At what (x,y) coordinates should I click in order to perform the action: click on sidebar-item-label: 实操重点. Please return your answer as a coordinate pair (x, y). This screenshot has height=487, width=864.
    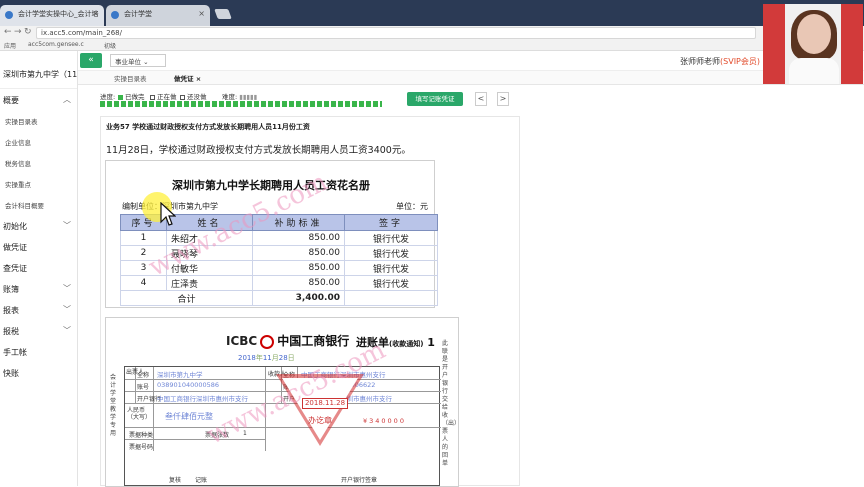
    Looking at the image, I should click on (18, 185).